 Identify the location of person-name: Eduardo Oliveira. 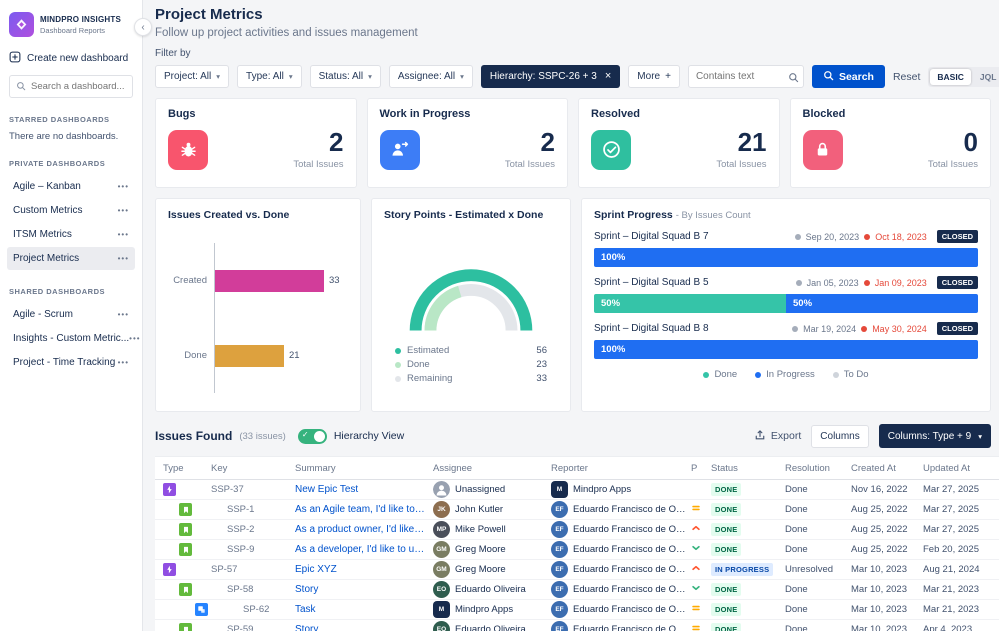
(490, 627).